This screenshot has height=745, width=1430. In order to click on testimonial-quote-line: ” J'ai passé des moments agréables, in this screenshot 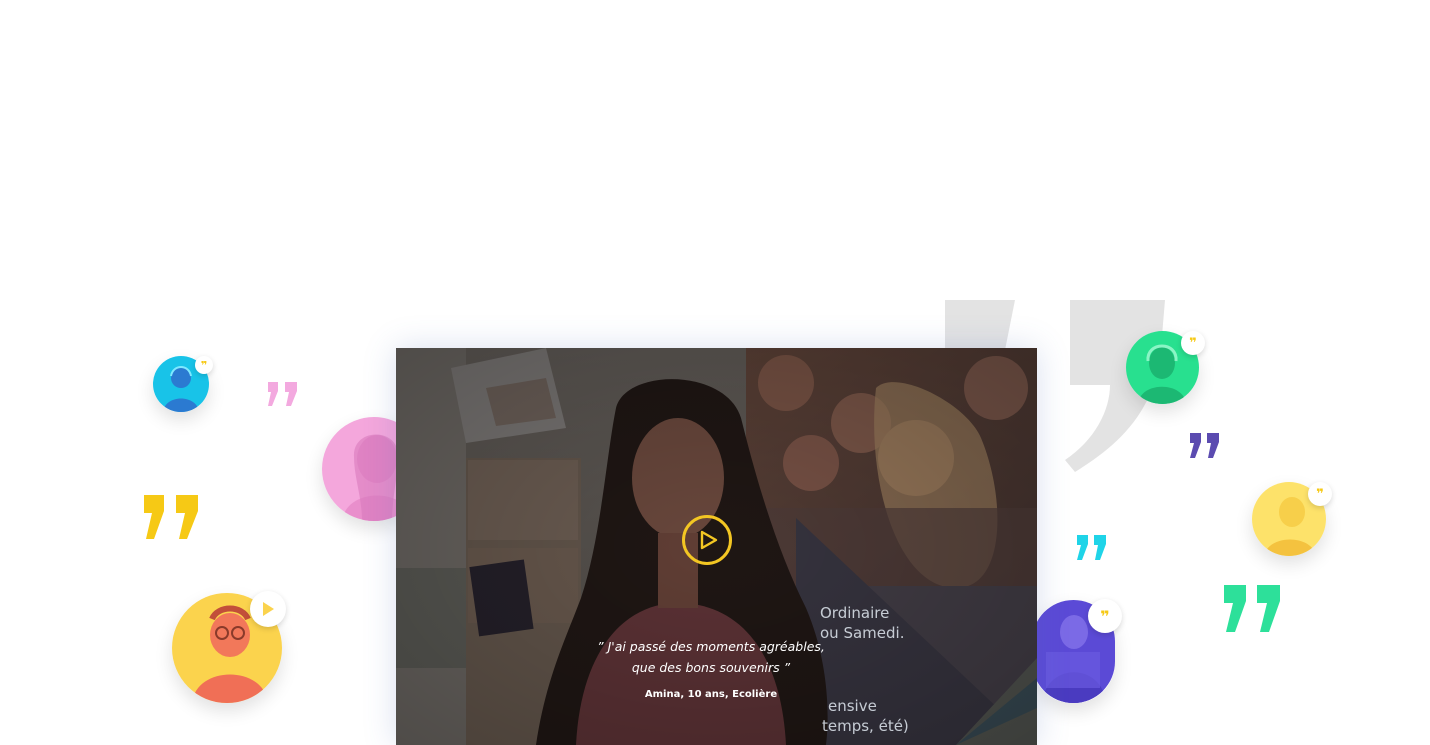, I will do `click(711, 646)`.